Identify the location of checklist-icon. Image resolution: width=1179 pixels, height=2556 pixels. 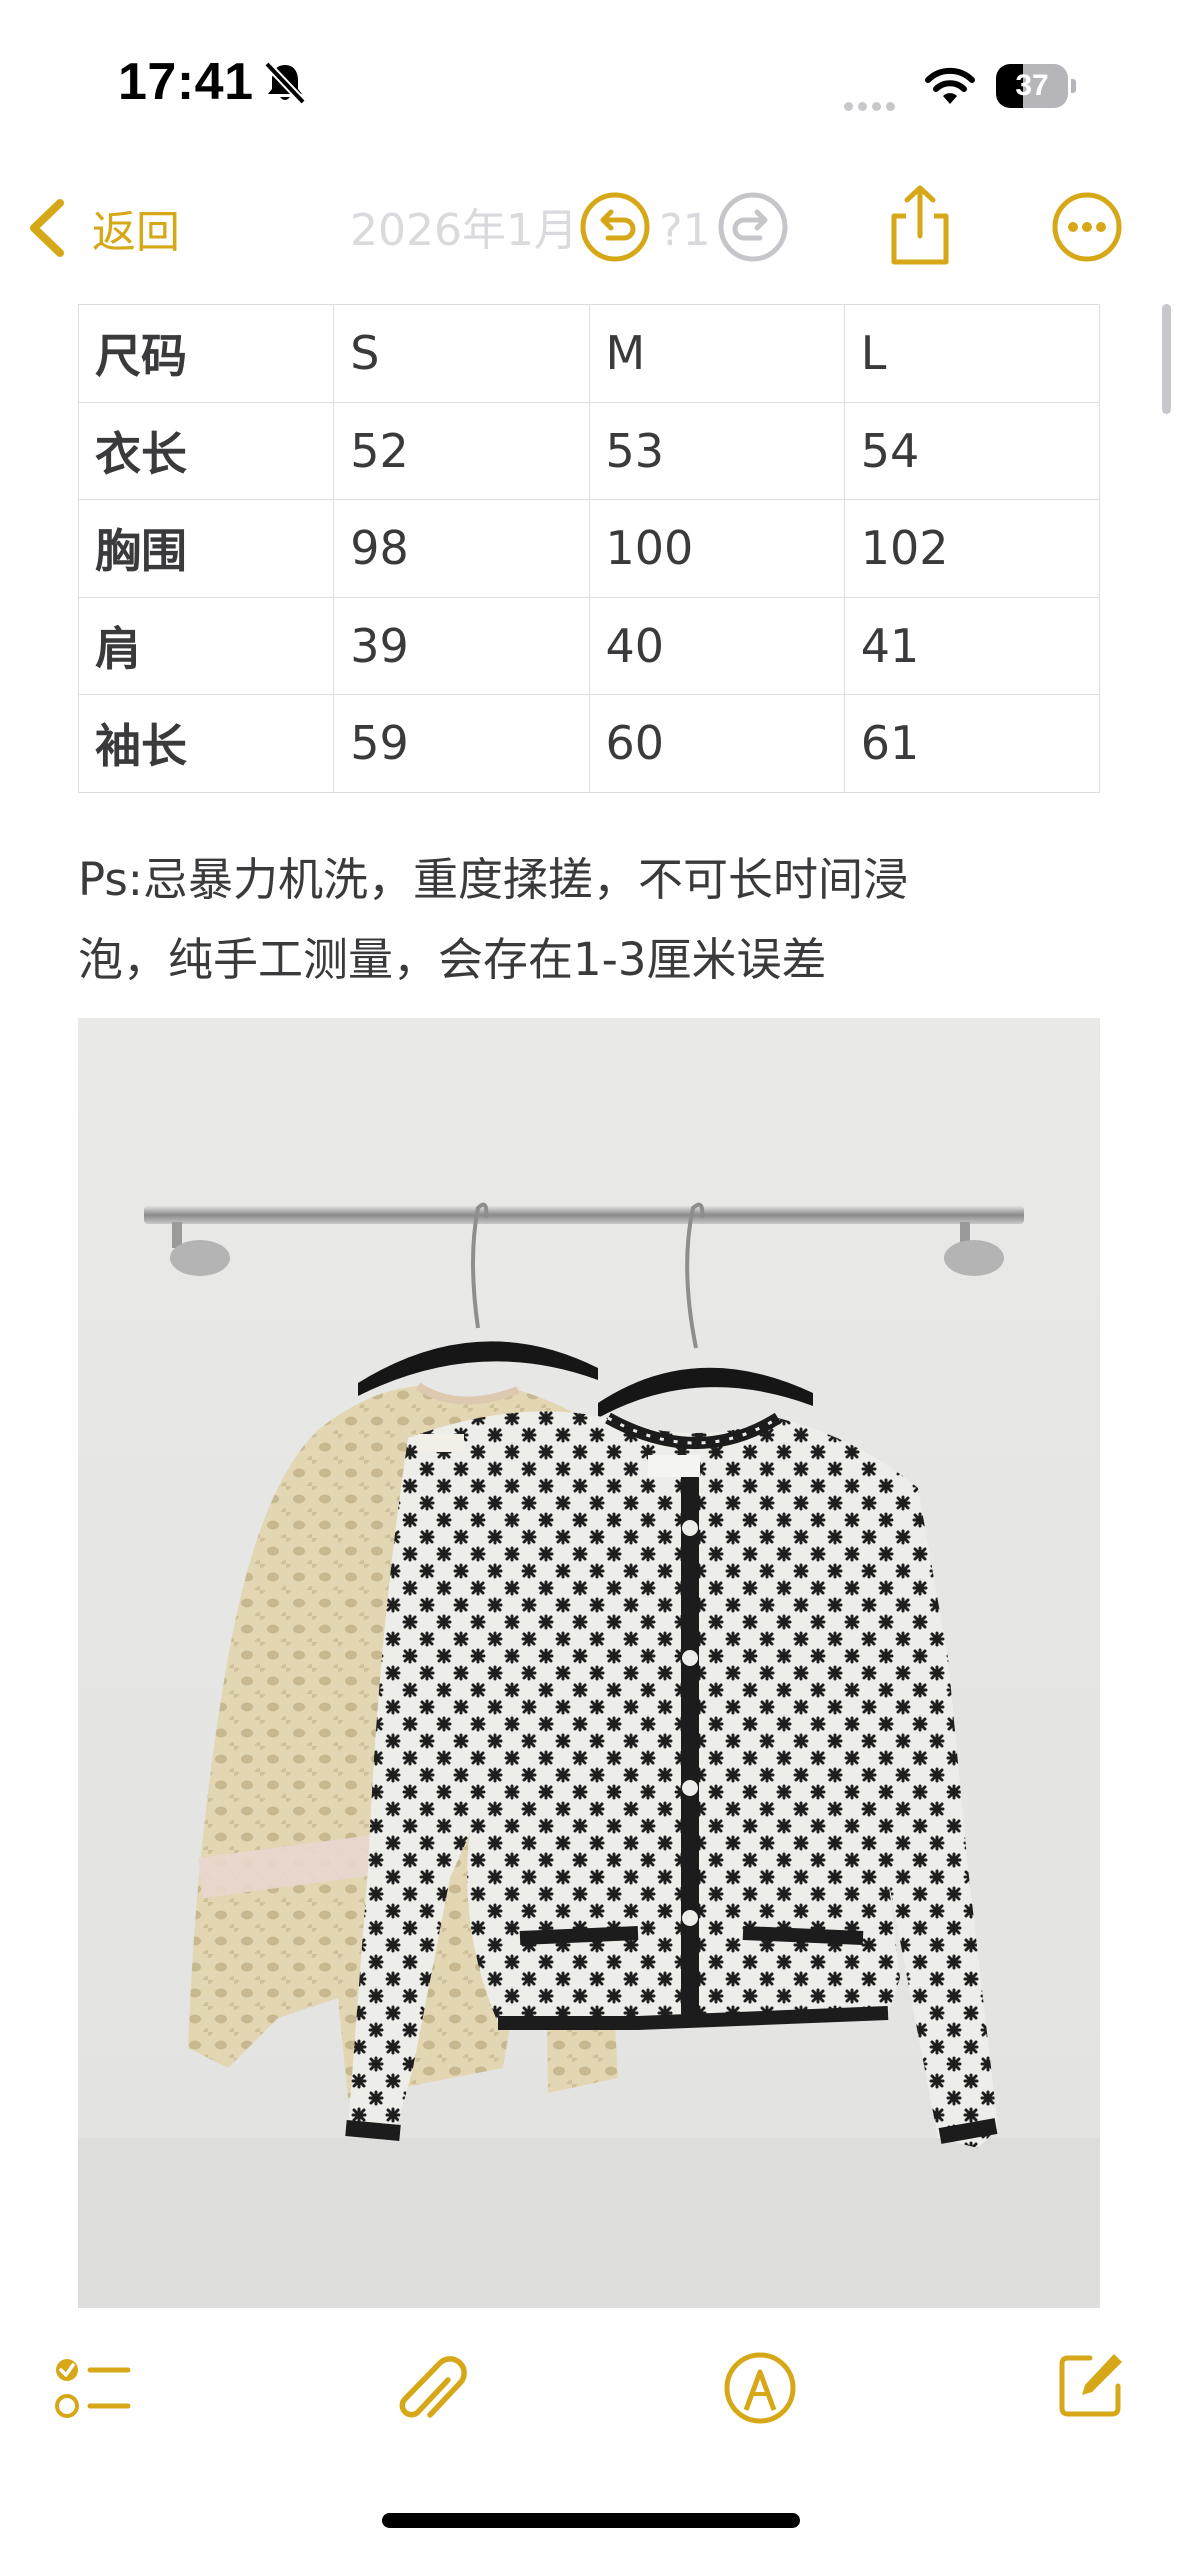
(93, 2388).